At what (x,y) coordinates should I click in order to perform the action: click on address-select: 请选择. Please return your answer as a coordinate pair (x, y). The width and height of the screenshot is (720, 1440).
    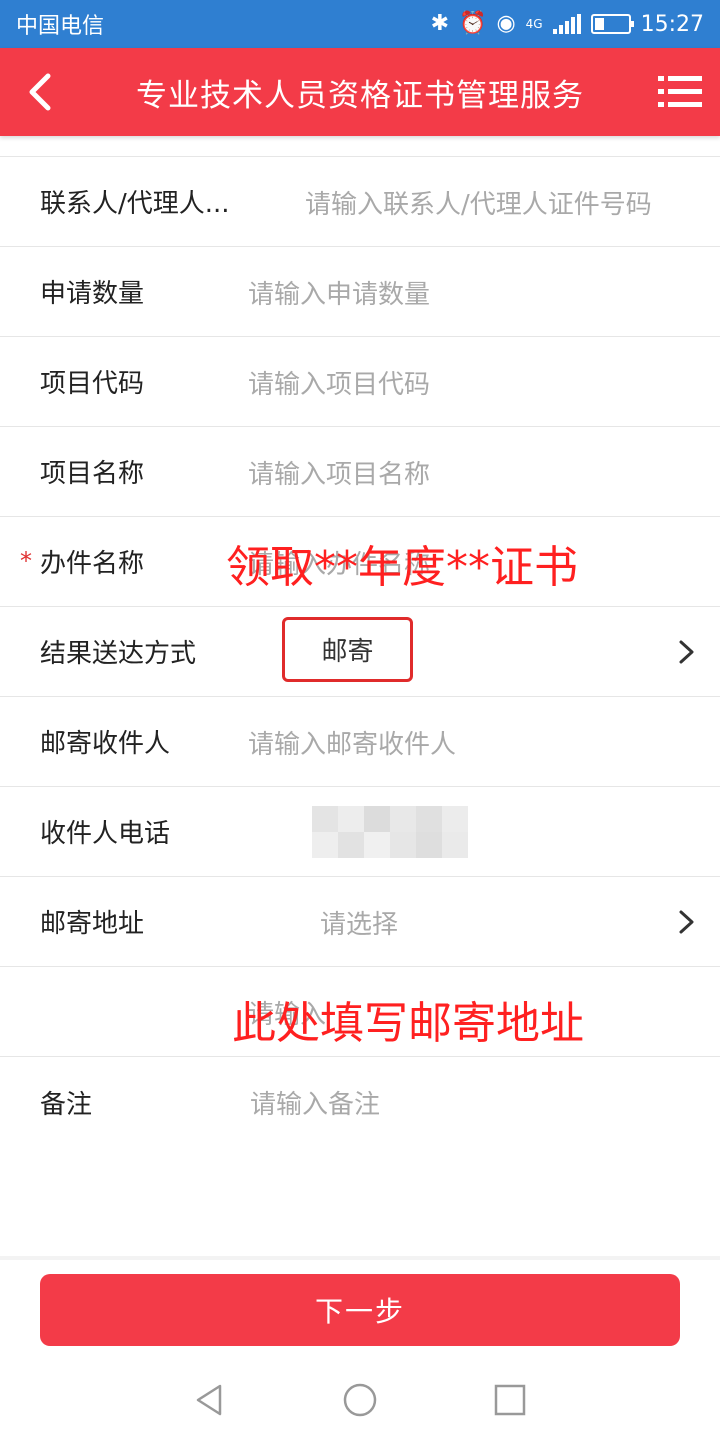
    Looking at the image, I should click on (359, 922).